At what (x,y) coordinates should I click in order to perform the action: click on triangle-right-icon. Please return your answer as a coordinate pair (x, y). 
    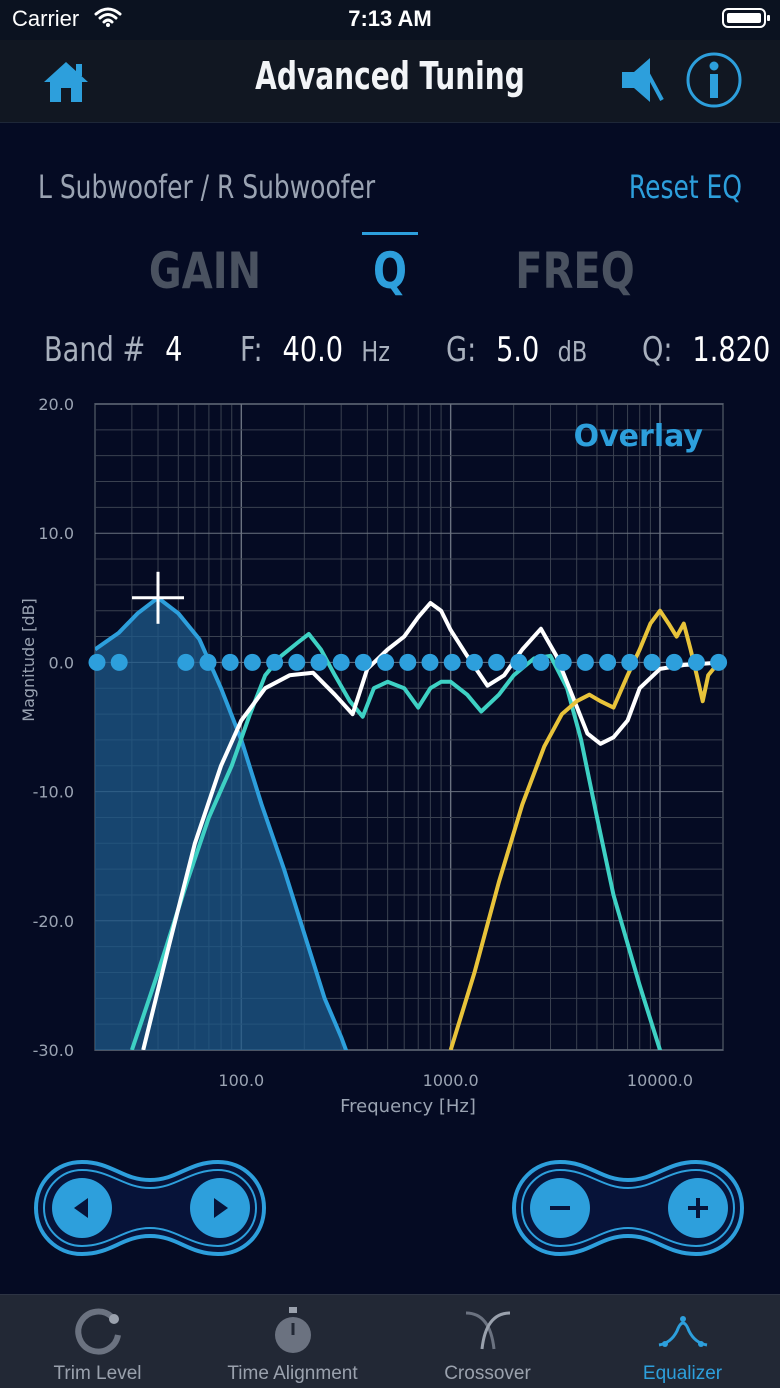
    Looking at the image, I should click on (221, 1208).